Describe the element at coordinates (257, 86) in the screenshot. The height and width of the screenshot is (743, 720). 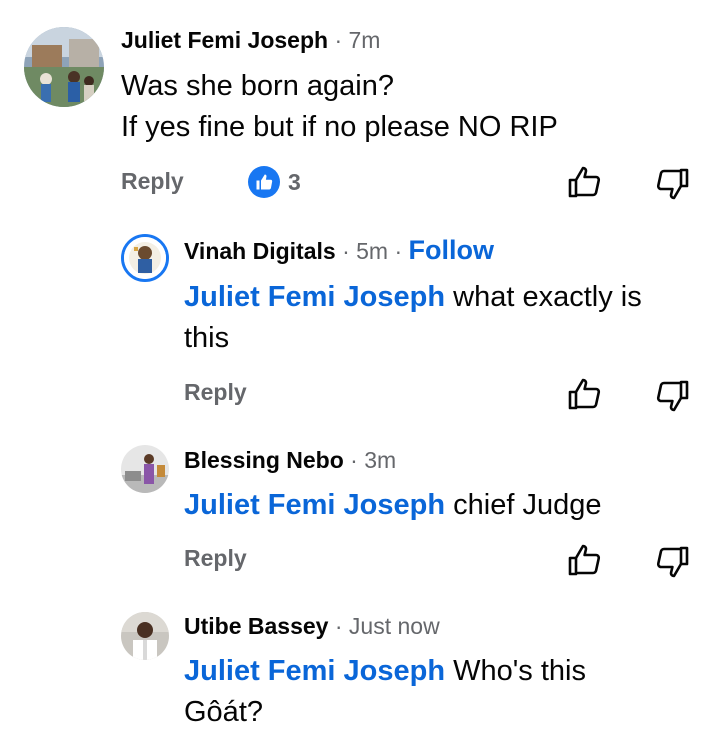
I see `comment-line: Was she born again?` at that location.